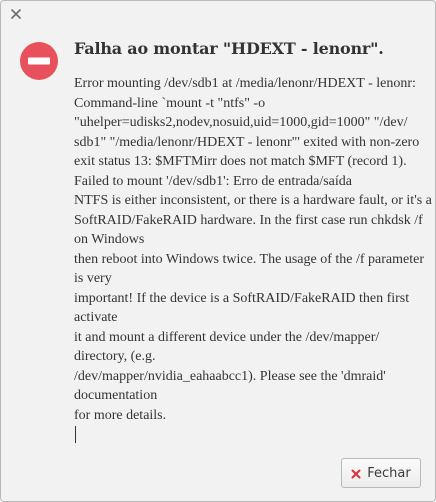  Describe the element at coordinates (39, 61) in the screenshot. I see `error-icon` at that location.